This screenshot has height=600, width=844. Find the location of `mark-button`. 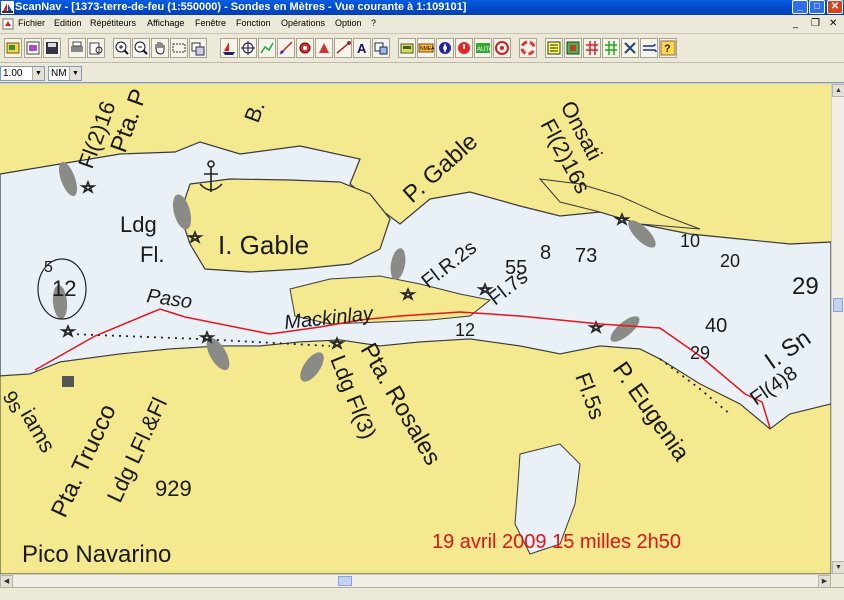

mark-button is located at coordinates (324, 48).